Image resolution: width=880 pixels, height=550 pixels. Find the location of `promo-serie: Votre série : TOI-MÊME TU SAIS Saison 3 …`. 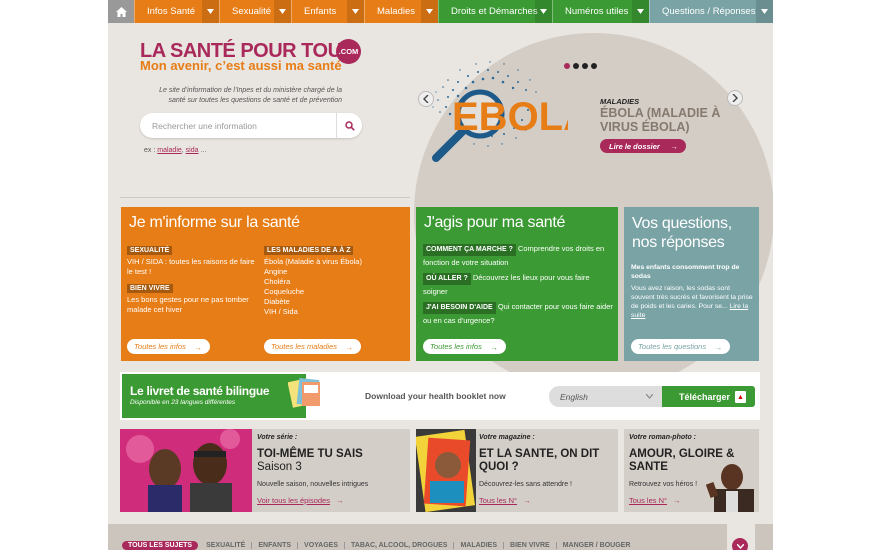

promo-serie: Votre série : TOI-MÊME TU SAIS Saison 3 … is located at coordinates (265, 470).